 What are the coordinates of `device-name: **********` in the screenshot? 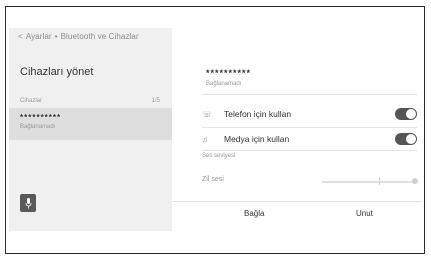 It's located at (41, 117).